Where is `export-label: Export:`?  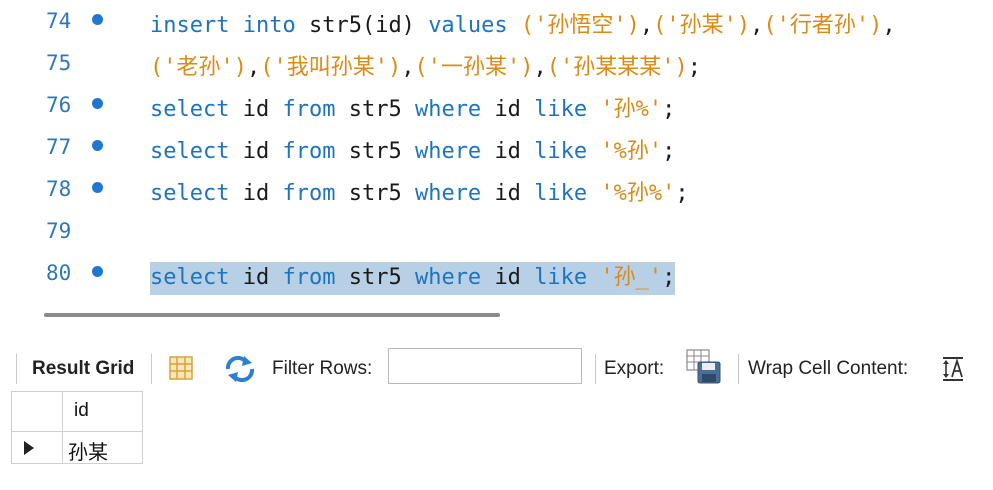
export-label: Export: is located at coordinates (634, 368).